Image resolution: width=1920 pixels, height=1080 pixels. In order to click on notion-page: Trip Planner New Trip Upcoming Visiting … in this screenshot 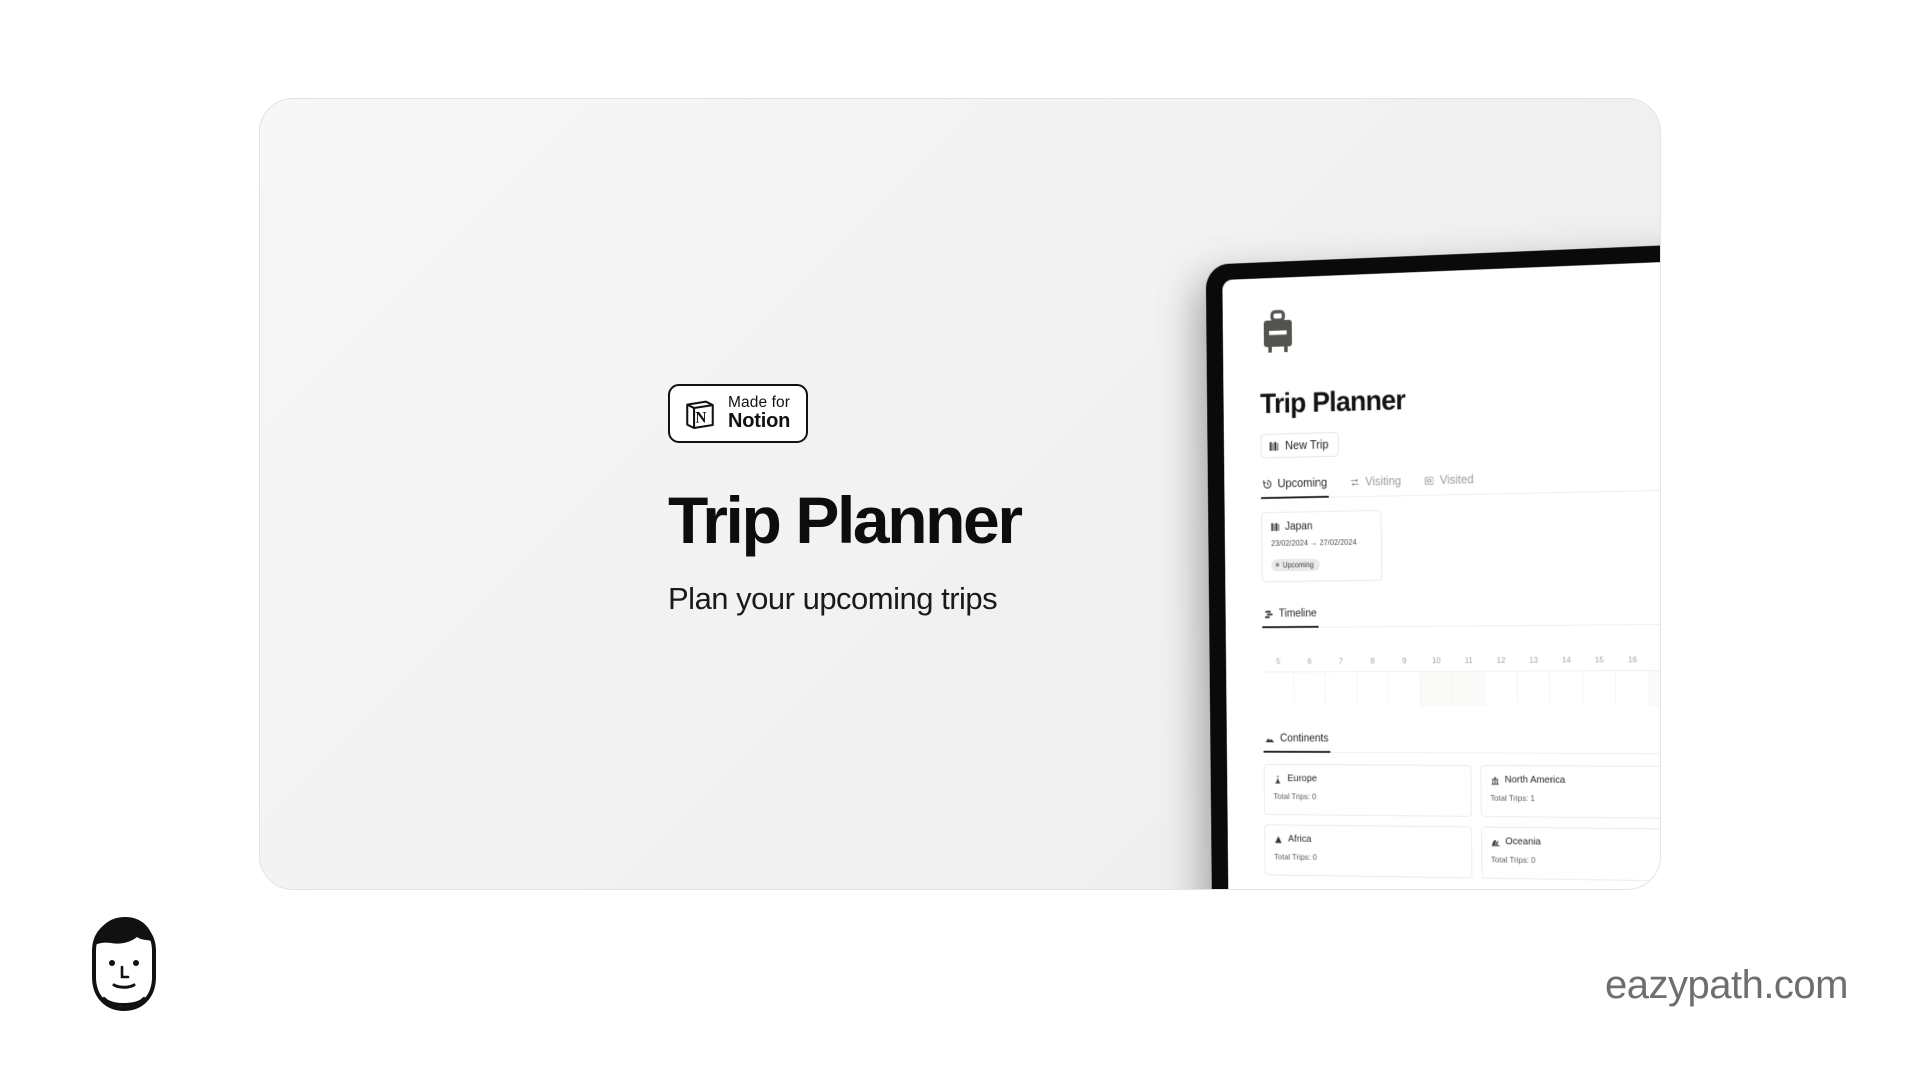, I will do `click(1441, 570)`.